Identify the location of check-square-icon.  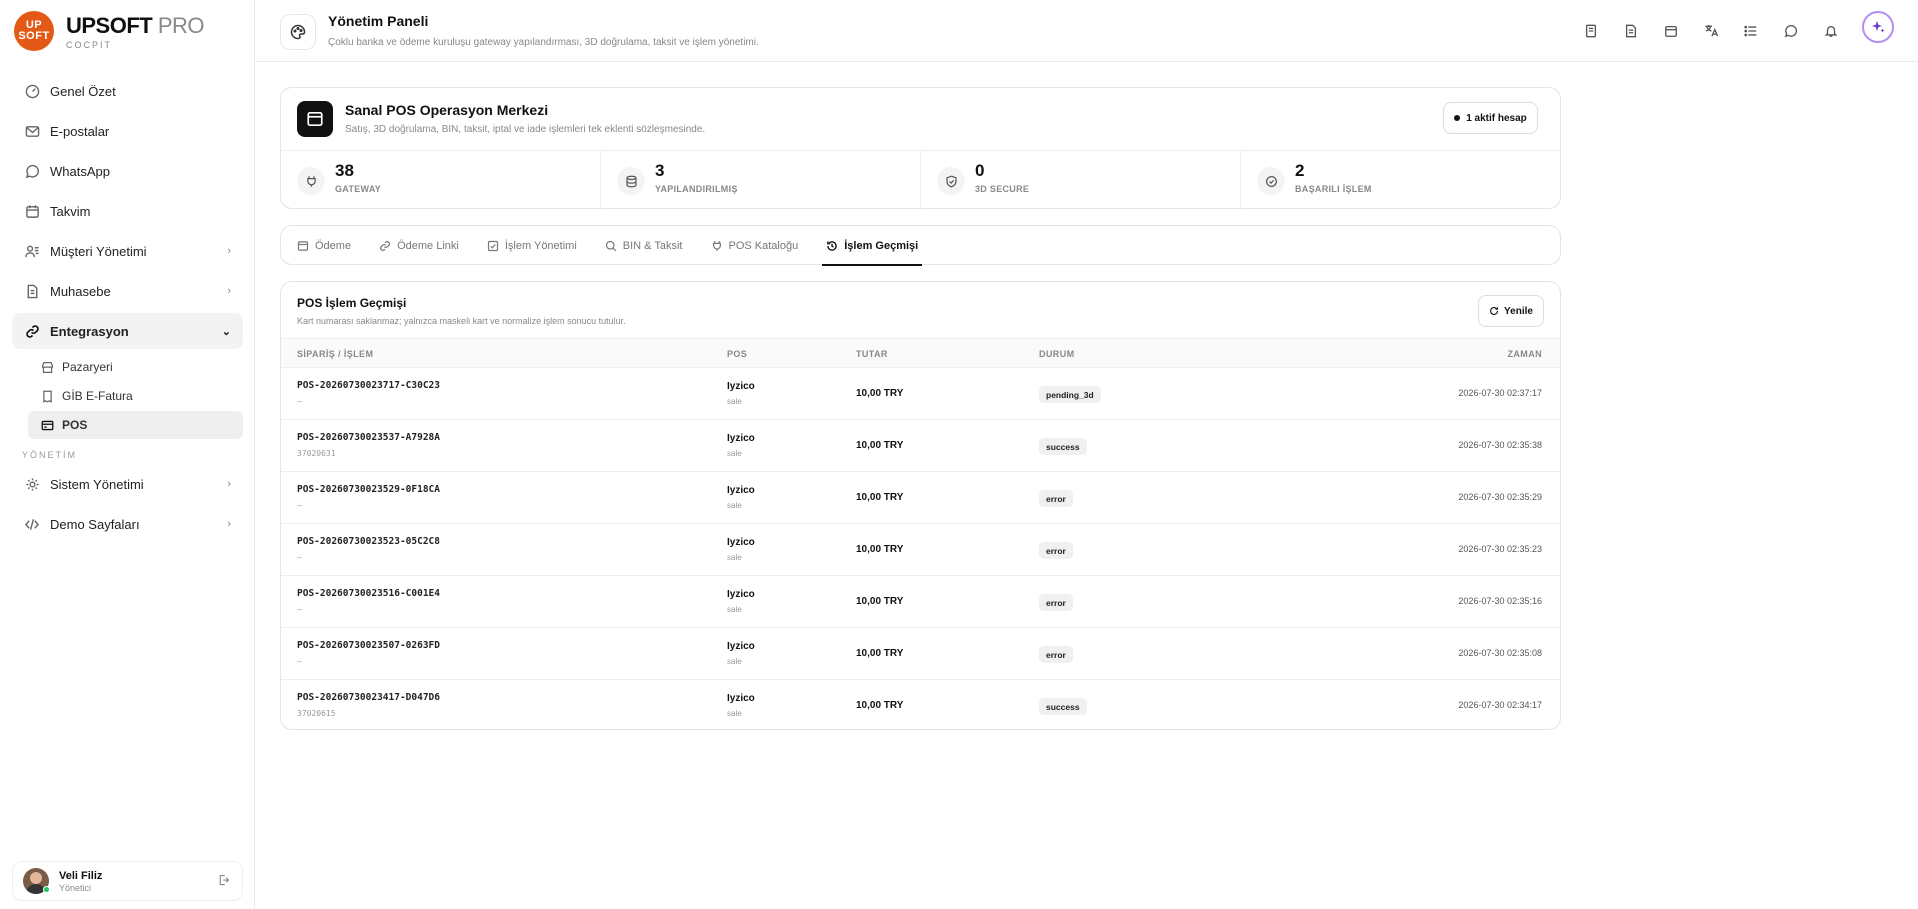
(493, 246).